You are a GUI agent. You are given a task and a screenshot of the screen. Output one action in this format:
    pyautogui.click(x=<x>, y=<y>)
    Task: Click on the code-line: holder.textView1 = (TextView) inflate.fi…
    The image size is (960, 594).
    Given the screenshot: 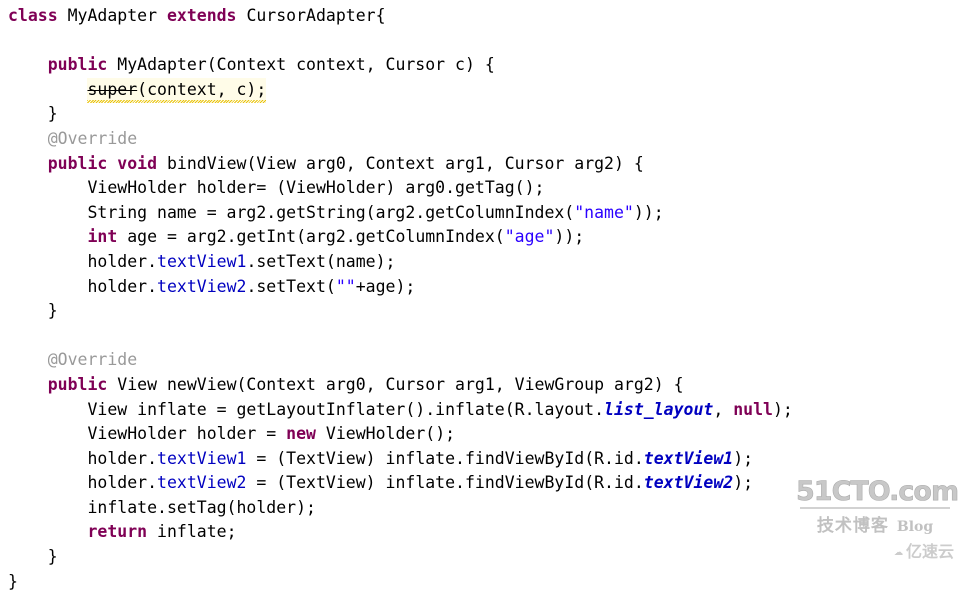 What is the action you would take?
    pyautogui.click(x=484, y=459)
    